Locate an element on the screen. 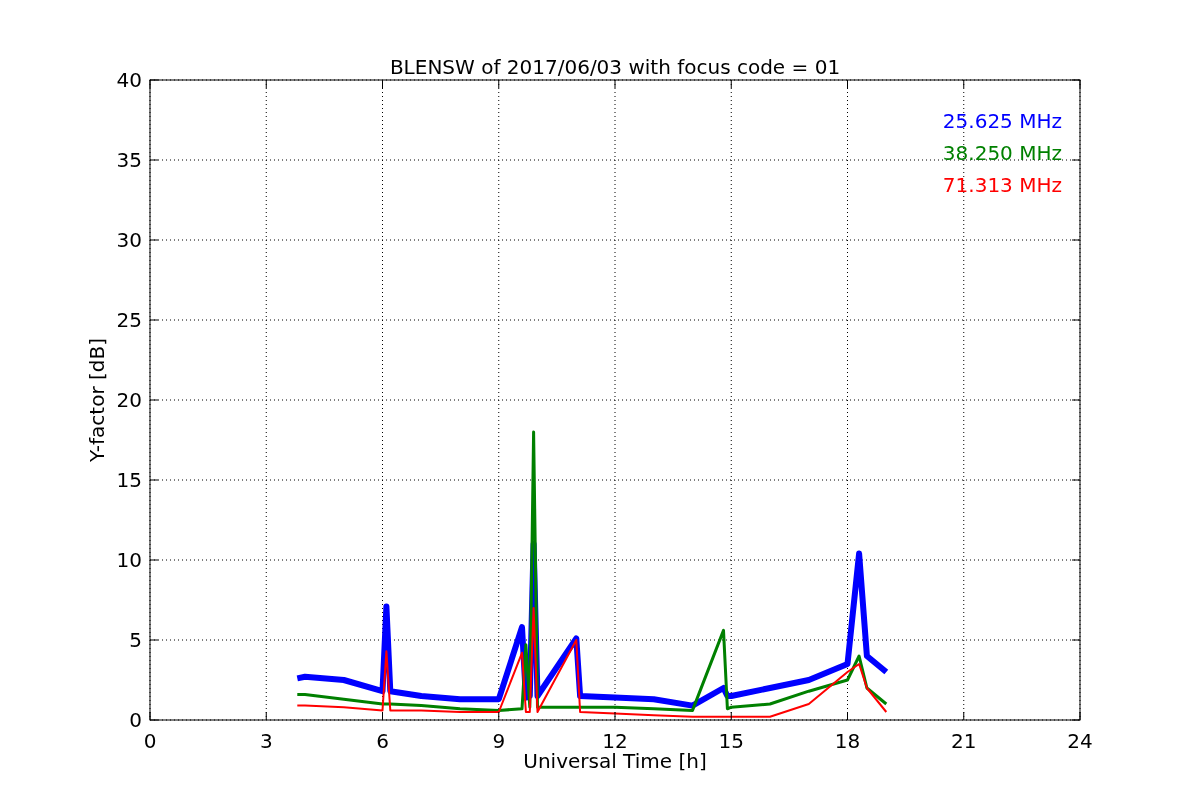  x-tick-label: 24 is located at coordinates (1080, 741).